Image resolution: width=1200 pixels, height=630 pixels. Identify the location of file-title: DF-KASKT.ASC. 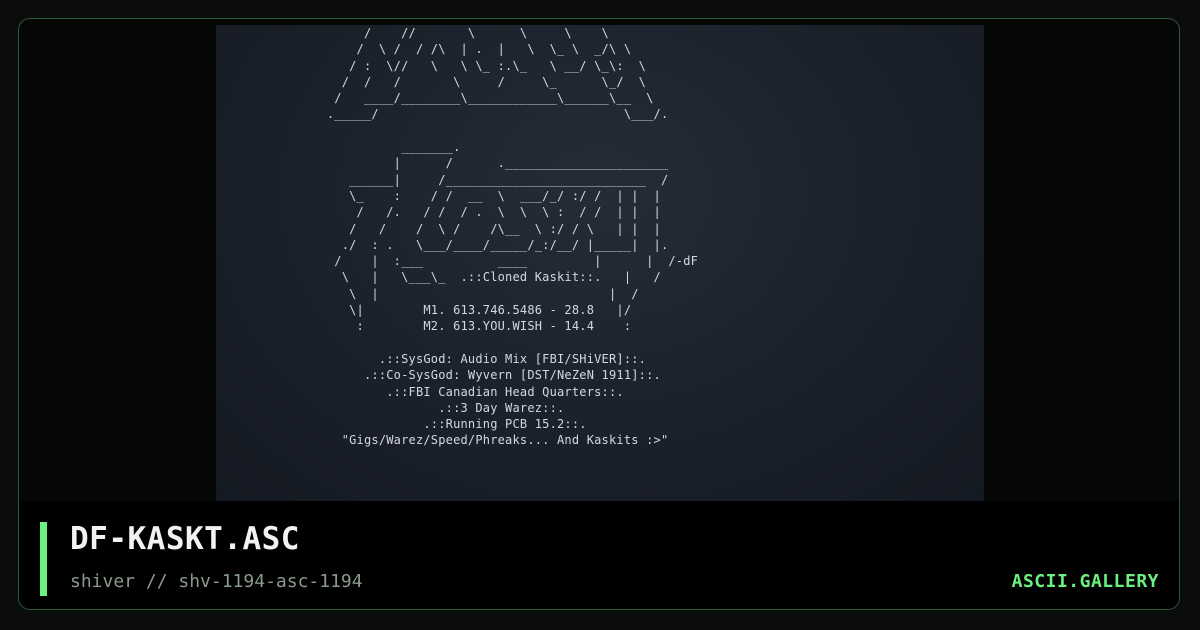
(185, 539).